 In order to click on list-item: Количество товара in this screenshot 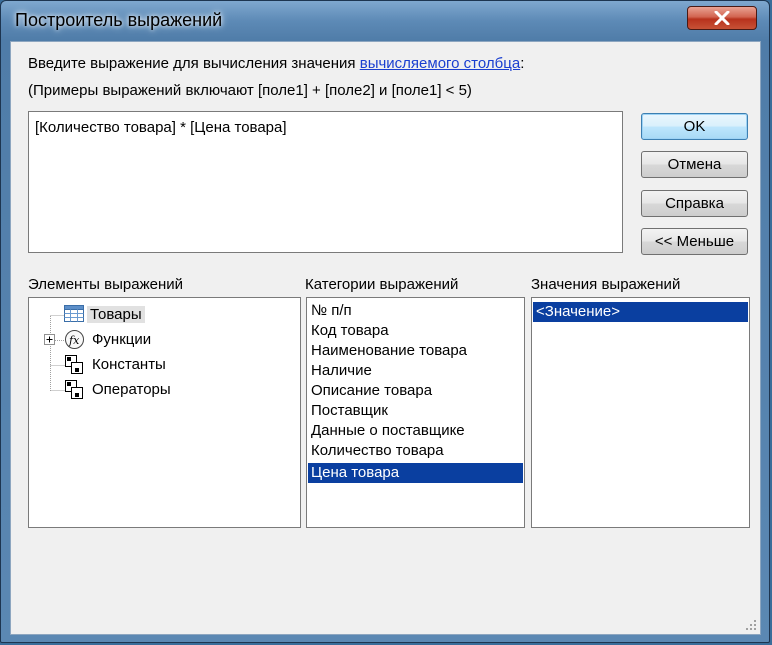, I will do `click(415, 451)`.